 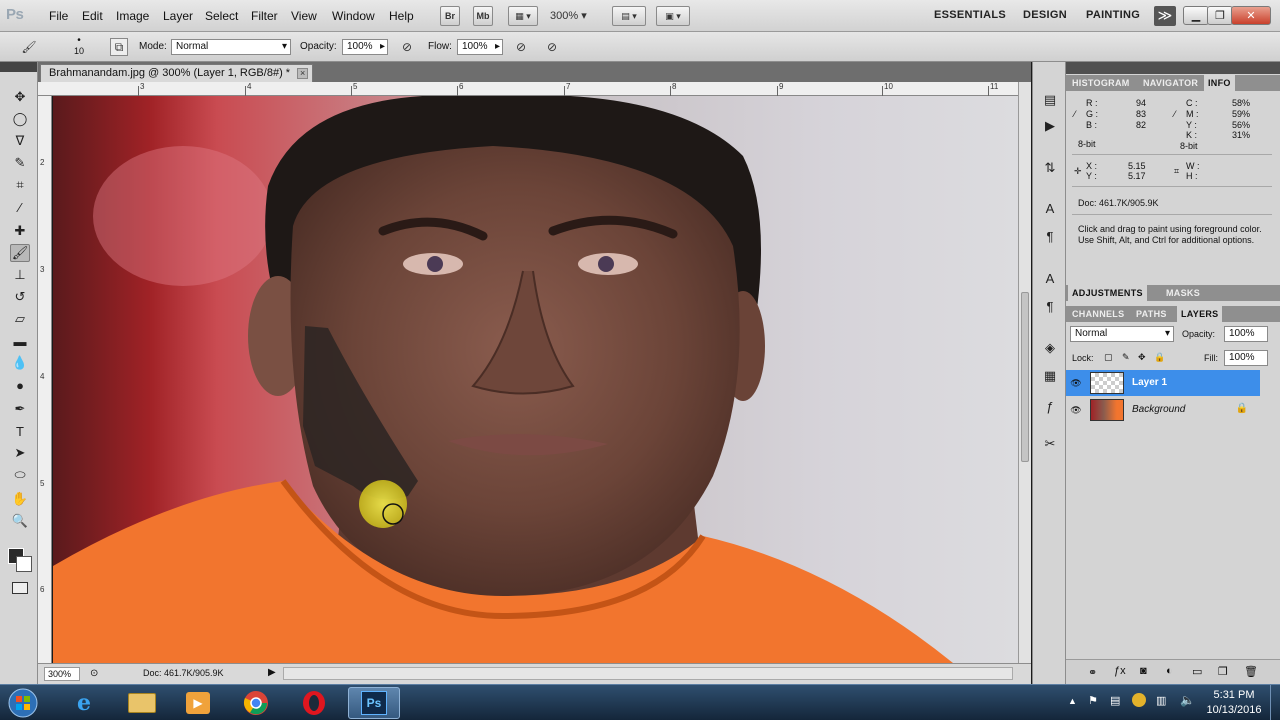 What do you see at coordinates (20, 499) in the screenshot?
I see `hand-tool-icon: ✋` at bounding box center [20, 499].